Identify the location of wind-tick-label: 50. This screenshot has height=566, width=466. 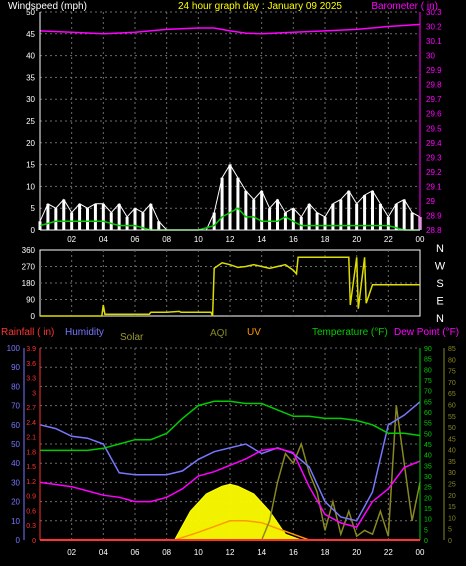
(30, 12).